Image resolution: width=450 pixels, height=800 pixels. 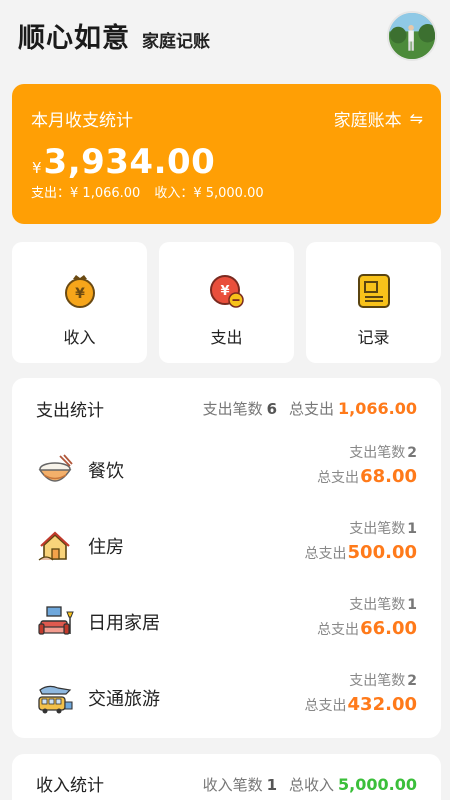 What do you see at coordinates (272, 785) in the screenshot?
I see `income-count: 1` at bounding box center [272, 785].